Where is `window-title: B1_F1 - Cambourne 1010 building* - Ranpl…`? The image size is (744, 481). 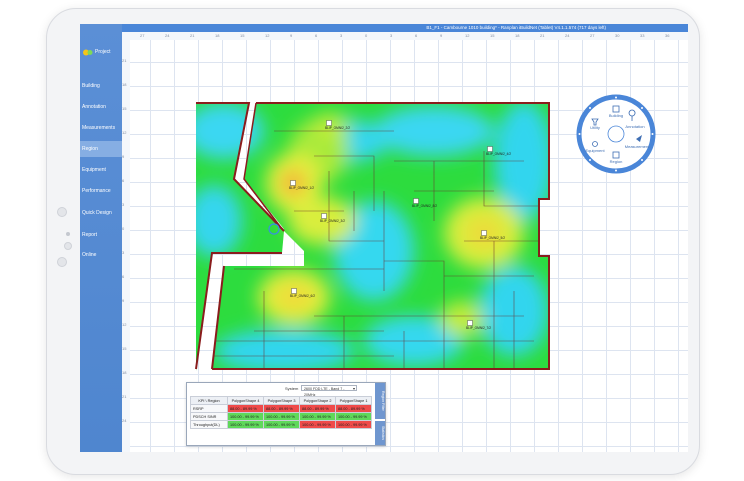
window-title: B1_F1 - Cambourne 1010 building* - Ranpl… is located at coordinates (405, 28).